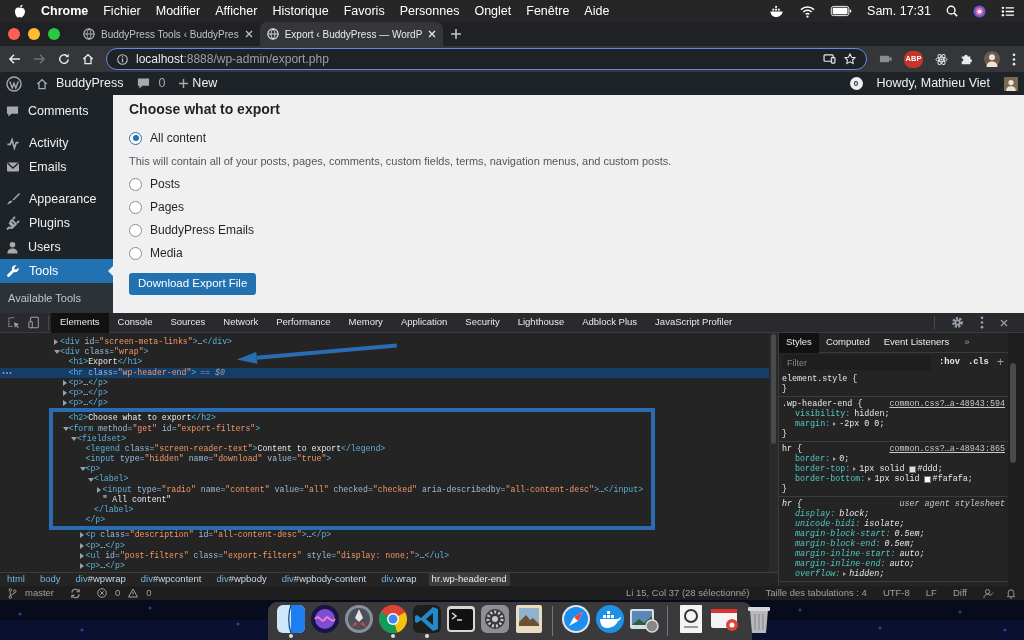 The width and height of the screenshot is (1024, 640). Describe the element at coordinates (149, 593) in the screenshot. I see `warning-count: 0` at that location.